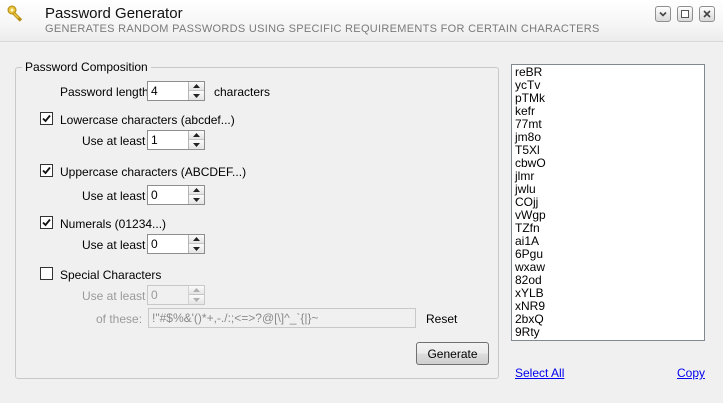 The height and width of the screenshot is (403, 723). I want to click on password-list-item: ai1A, so click(609, 241).